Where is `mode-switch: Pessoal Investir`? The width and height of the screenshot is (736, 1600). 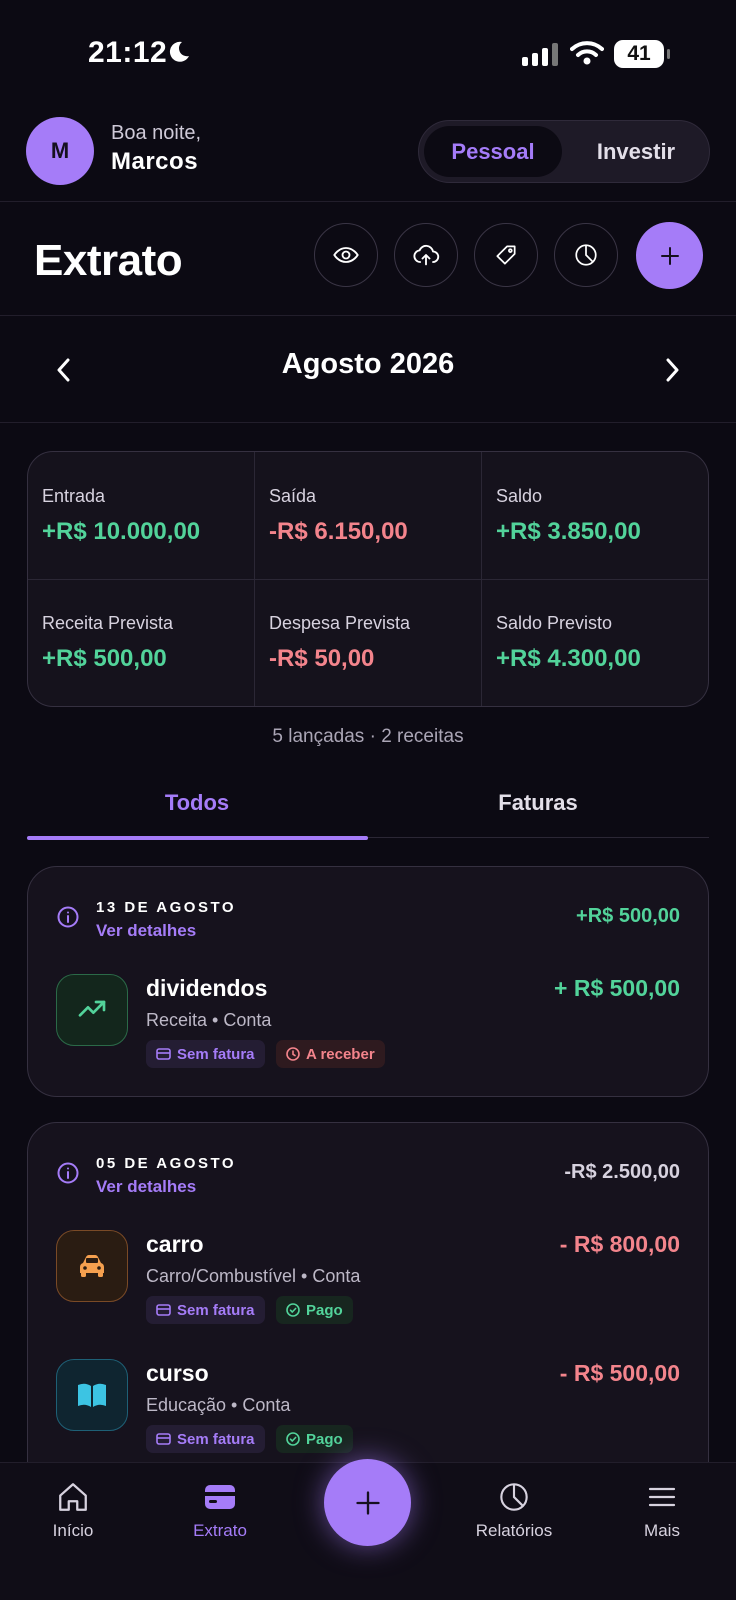
mode-switch: Pessoal Investir is located at coordinates (564, 151).